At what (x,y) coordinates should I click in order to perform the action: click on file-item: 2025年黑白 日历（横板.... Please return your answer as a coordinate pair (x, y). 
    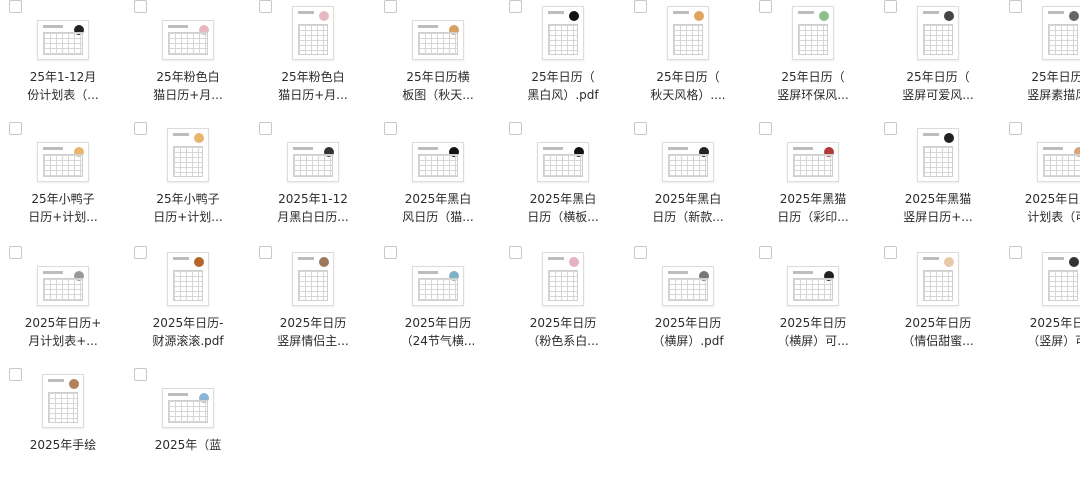
    Looking at the image, I should click on (563, 181).